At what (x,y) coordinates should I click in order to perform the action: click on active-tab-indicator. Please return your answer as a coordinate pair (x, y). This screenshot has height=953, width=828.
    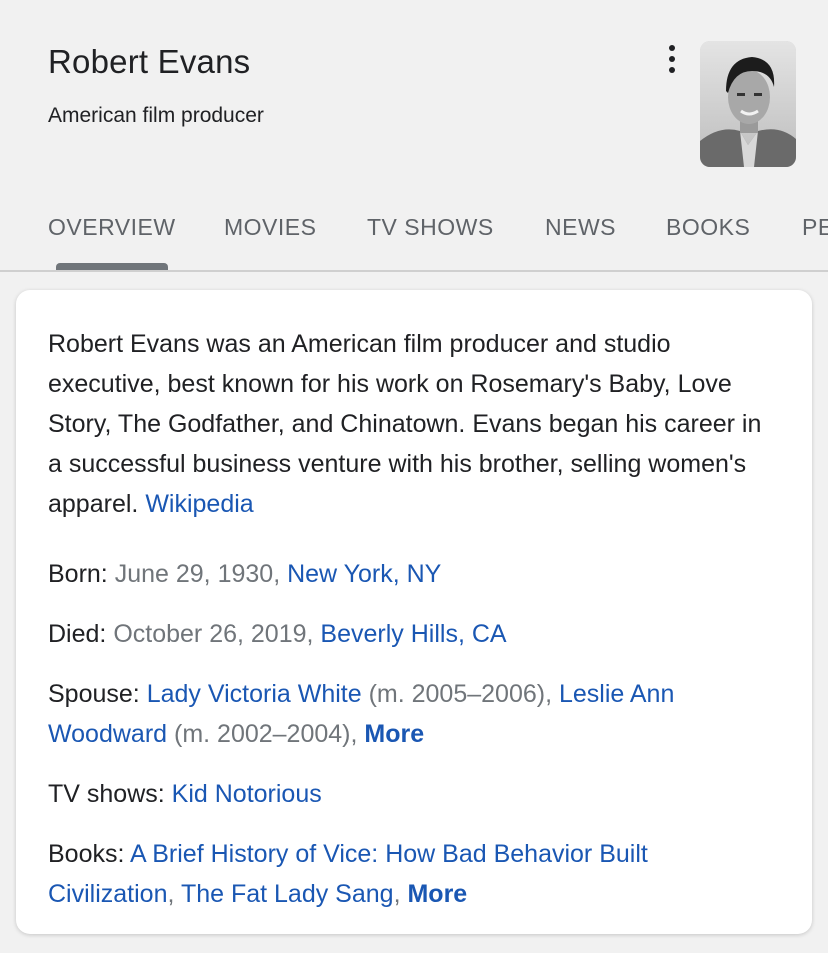
    Looking at the image, I should click on (112, 266).